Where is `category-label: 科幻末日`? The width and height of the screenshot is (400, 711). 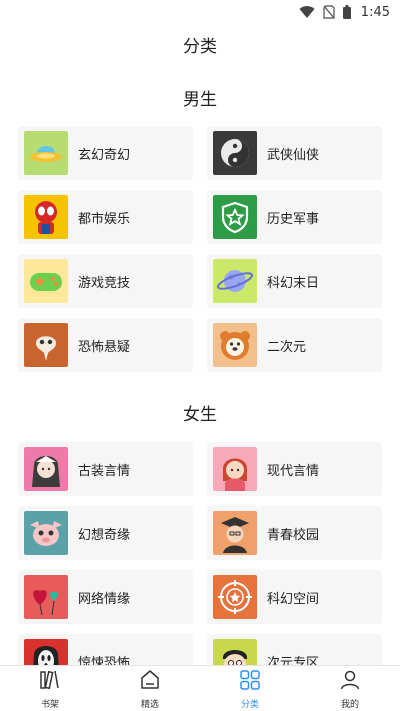 category-label: 科幻末日 is located at coordinates (293, 283).